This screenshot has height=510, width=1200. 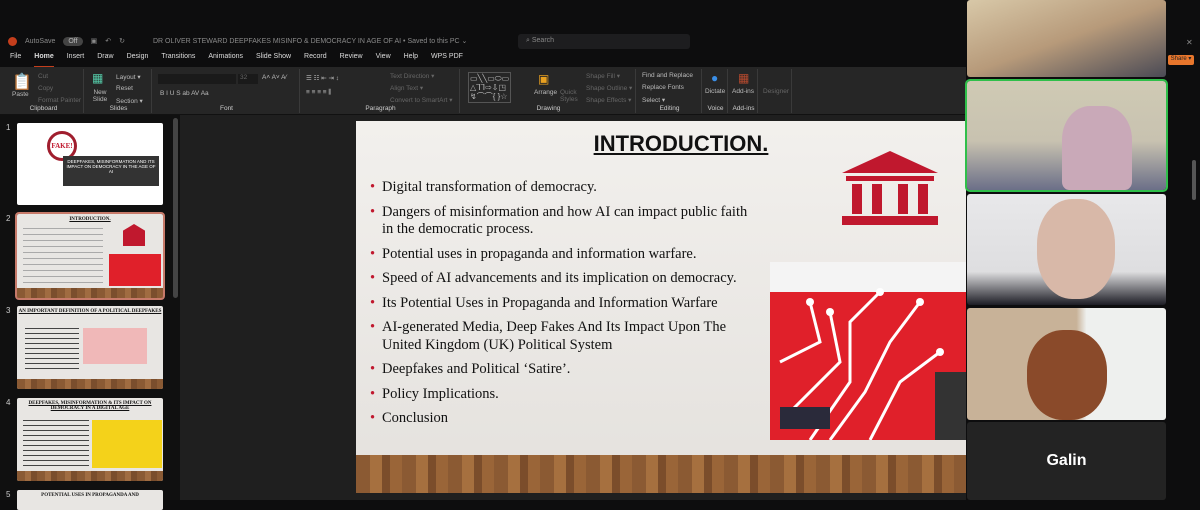 I want to click on search-input: ⌕ Search, so click(x=604, y=41).